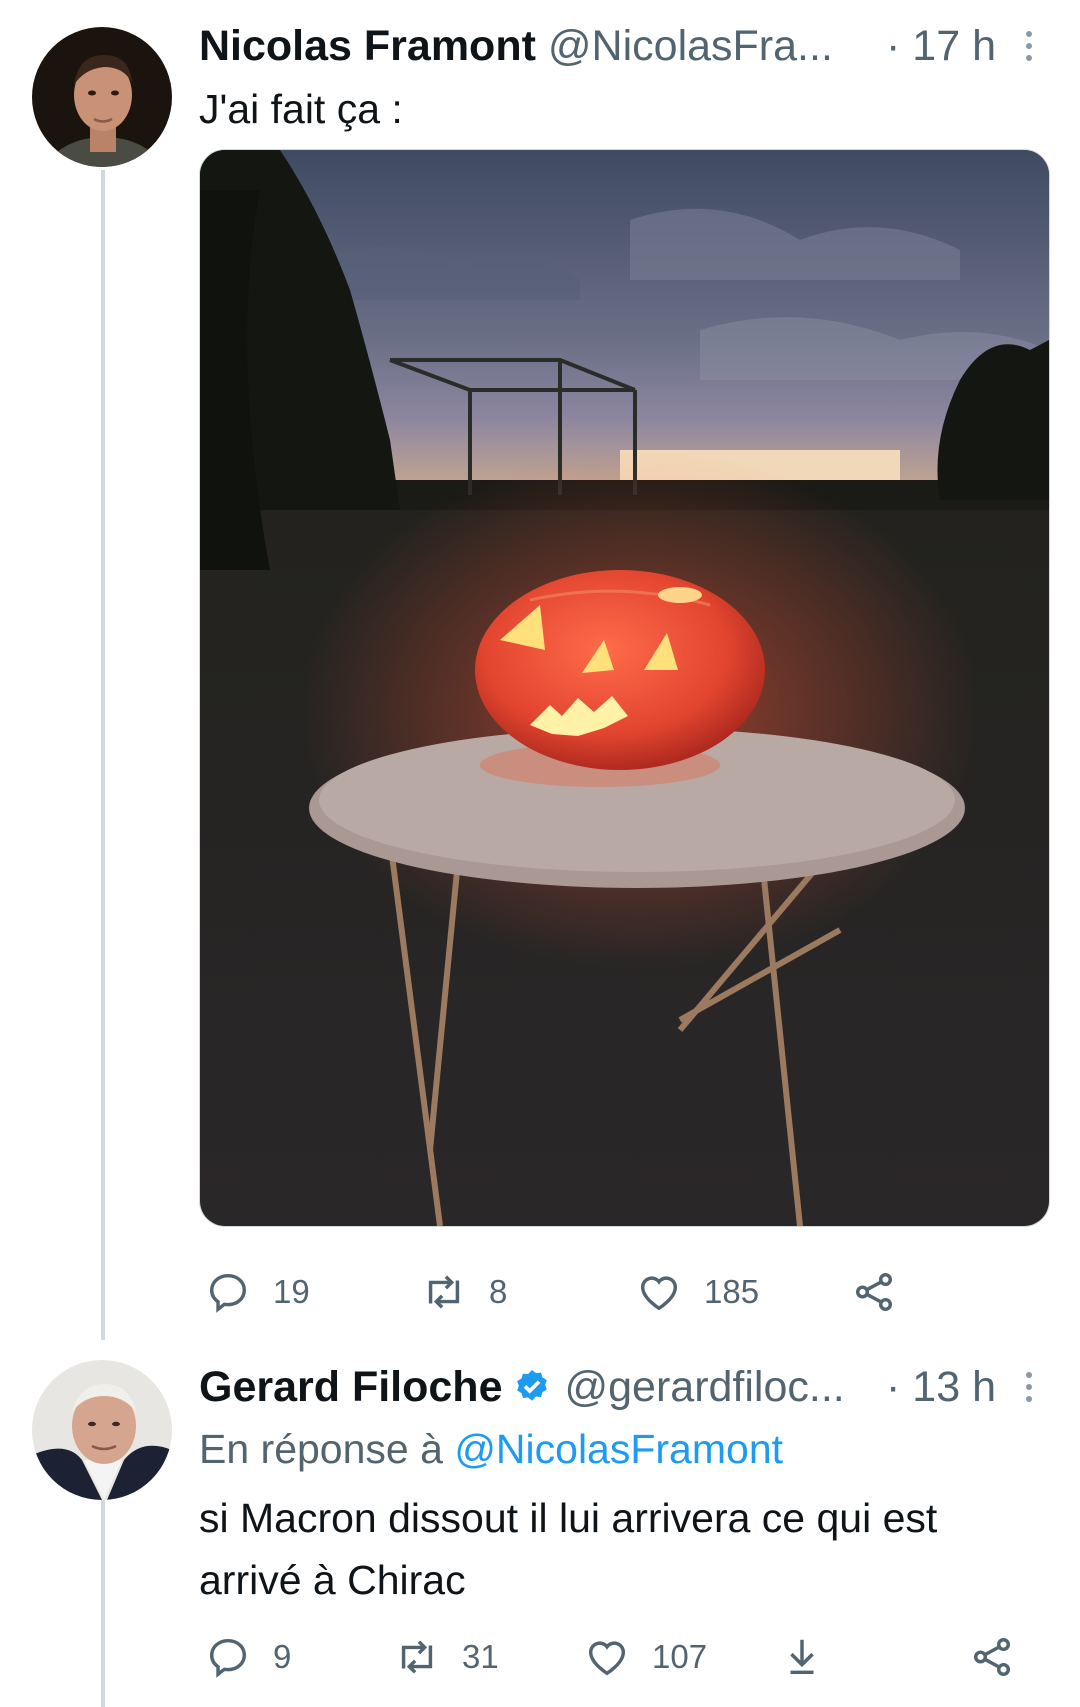 The image size is (1080, 1707). What do you see at coordinates (619, 1292) in the screenshot?
I see `tweet-actions: 19 8 185` at bounding box center [619, 1292].